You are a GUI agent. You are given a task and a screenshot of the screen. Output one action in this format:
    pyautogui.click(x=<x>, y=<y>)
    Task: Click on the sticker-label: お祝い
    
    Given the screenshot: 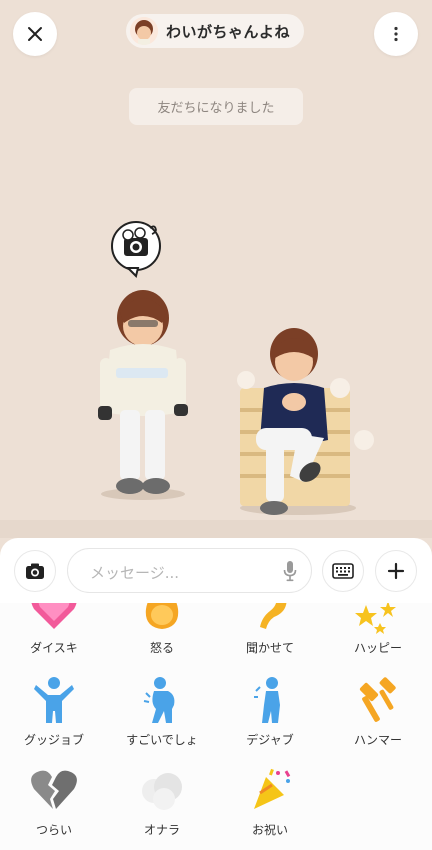 What is the action you would take?
    pyautogui.click(x=269, y=830)
    